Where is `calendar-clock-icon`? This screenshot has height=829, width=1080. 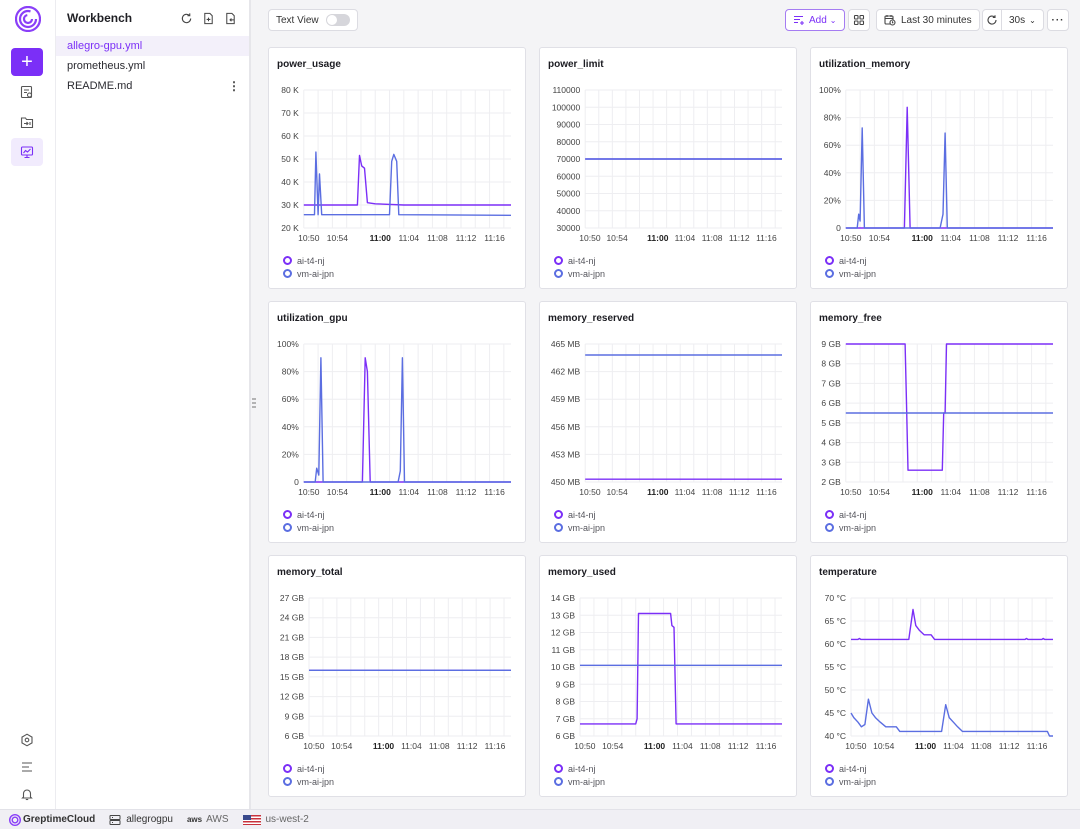 calendar-clock-icon is located at coordinates (890, 20).